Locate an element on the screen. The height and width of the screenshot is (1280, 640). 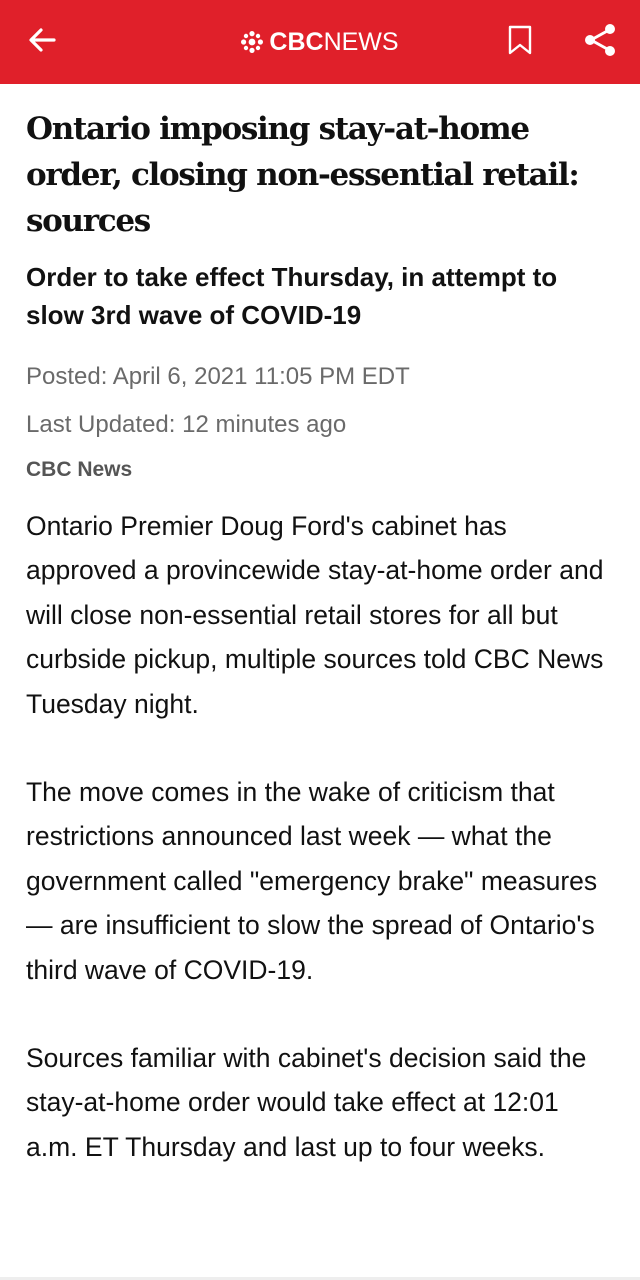
updated-timestamp: Last Updated: 12 minutes ago is located at coordinates (186, 424).